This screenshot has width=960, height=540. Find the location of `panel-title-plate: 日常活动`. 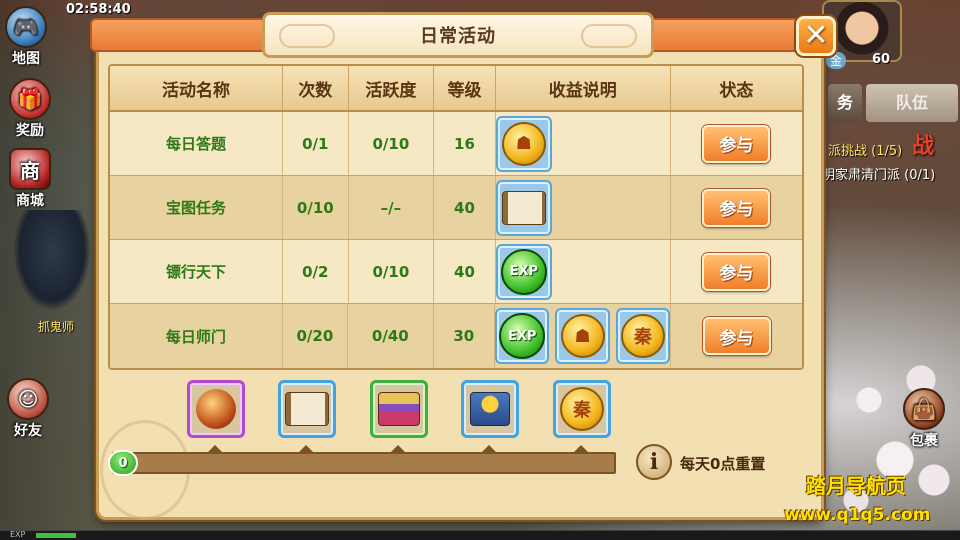

panel-title-plate: 日常活动 is located at coordinates (458, 35).